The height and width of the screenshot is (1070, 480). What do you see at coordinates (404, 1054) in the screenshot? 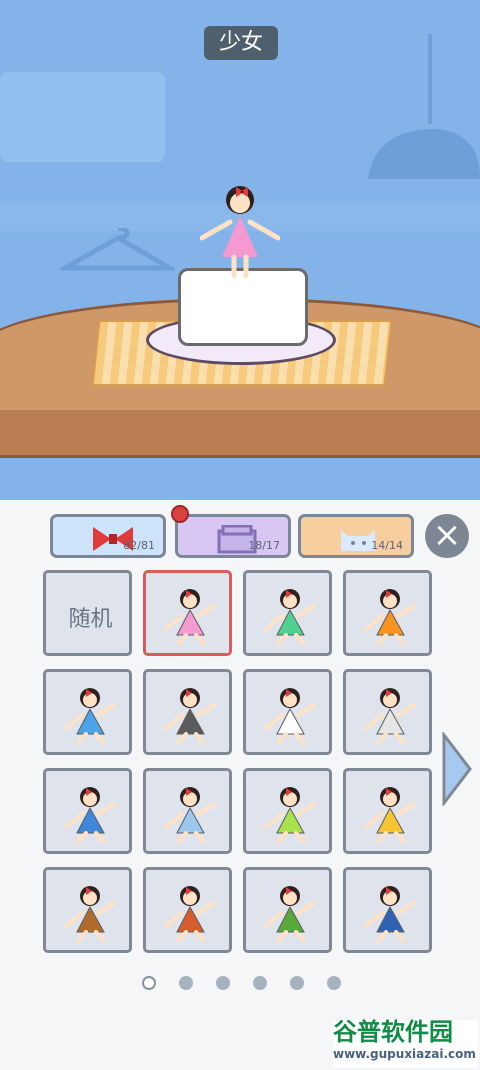
I see `watermark-url: www.gupuxiazai.com` at bounding box center [404, 1054].